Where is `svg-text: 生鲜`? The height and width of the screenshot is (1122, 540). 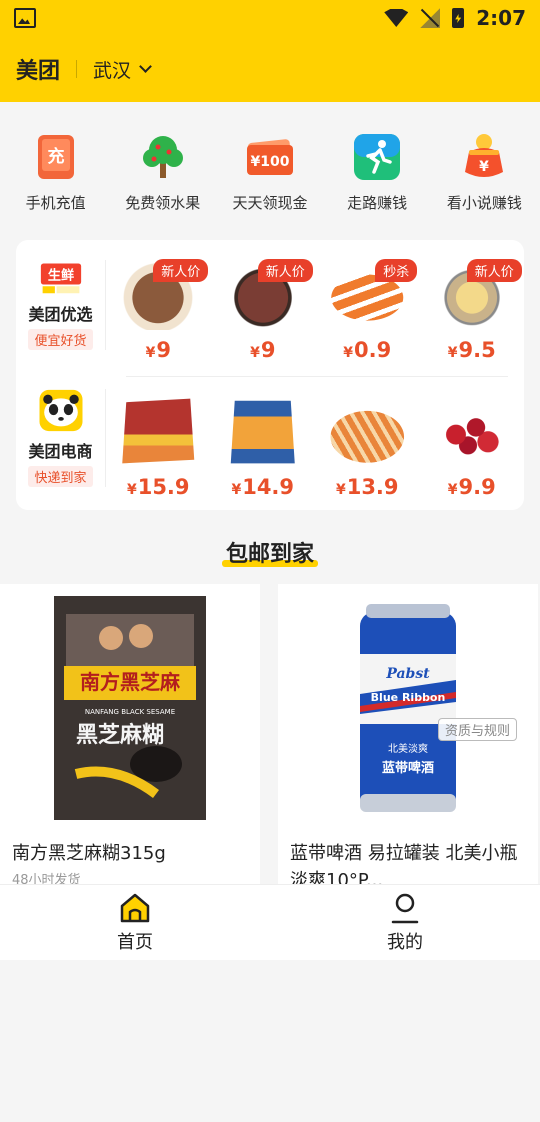
svg-text: 生鲜 is located at coordinates (60, 274).